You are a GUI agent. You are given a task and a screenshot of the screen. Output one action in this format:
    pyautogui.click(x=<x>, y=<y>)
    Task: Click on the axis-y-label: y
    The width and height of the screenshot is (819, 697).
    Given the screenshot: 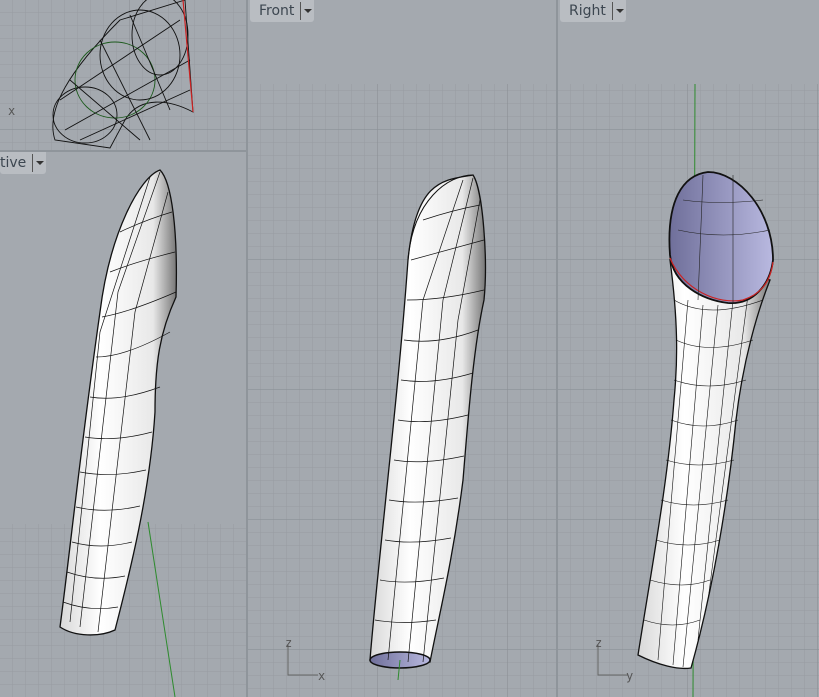 What is the action you would take?
    pyautogui.click(x=630, y=676)
    